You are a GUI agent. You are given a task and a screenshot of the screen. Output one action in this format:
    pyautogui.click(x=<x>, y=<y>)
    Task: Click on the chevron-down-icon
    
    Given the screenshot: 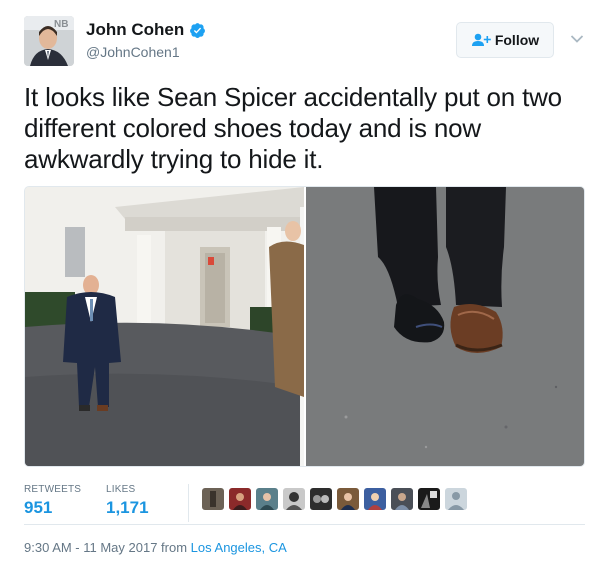 What is the action you would take?
    pyautogui.click(x=577, y=39)
    